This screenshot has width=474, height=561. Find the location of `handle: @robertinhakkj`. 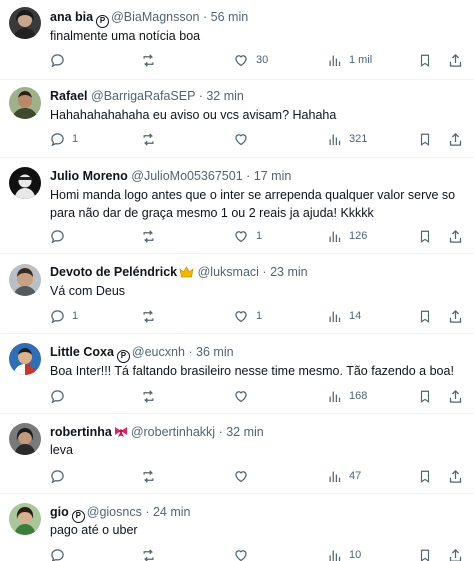

handle: @robertinhakkj is located at coordinates (173, 432).